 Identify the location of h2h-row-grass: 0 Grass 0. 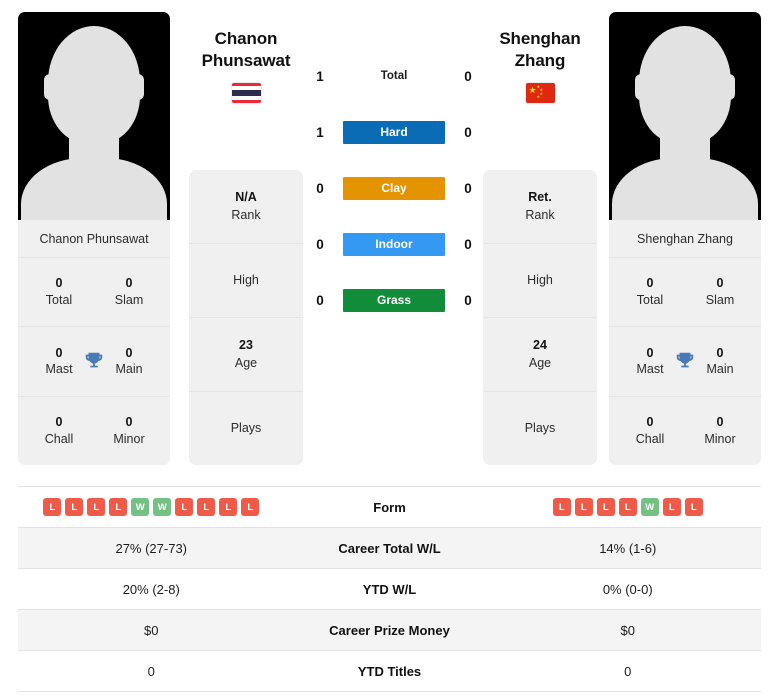
(394, 300).